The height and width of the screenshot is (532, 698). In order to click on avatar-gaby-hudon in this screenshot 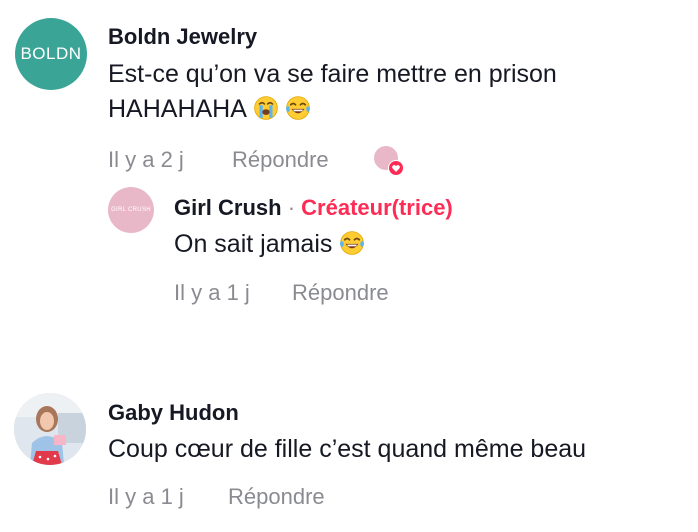, I will do `click(50, 429)`.